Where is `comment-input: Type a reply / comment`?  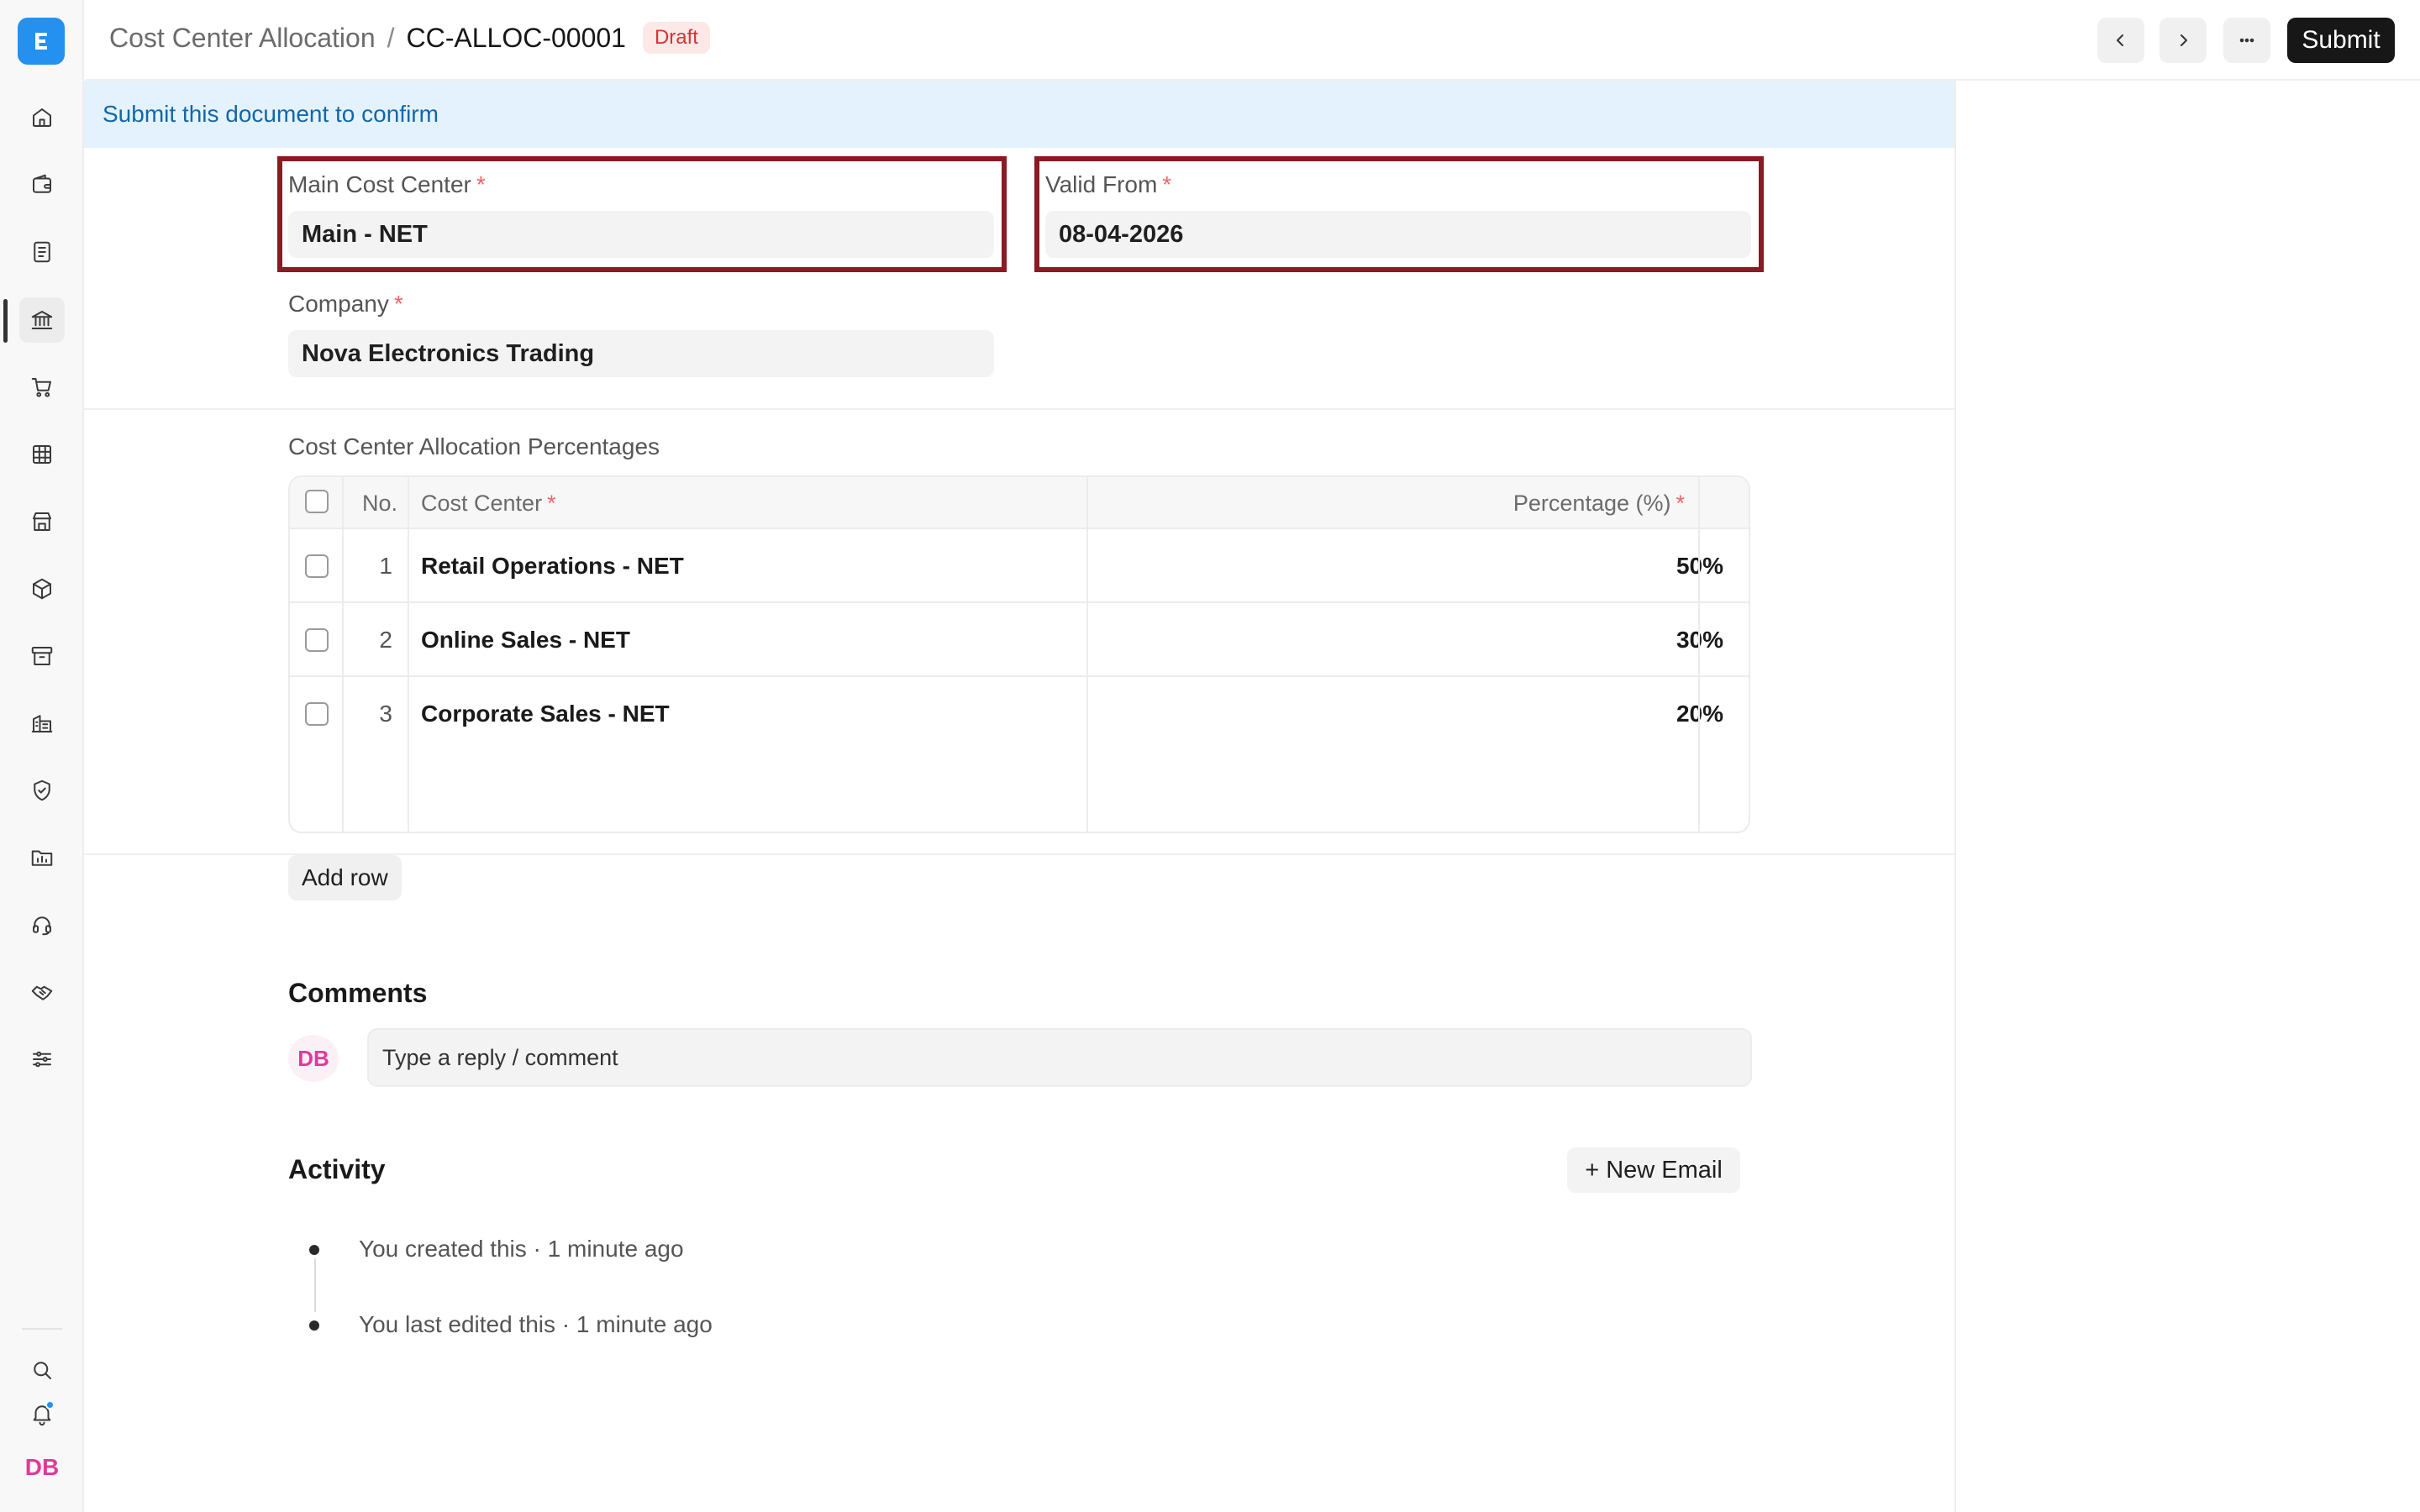
comment-input: Type a reply / comment is located at coordinates (1059, 1057).